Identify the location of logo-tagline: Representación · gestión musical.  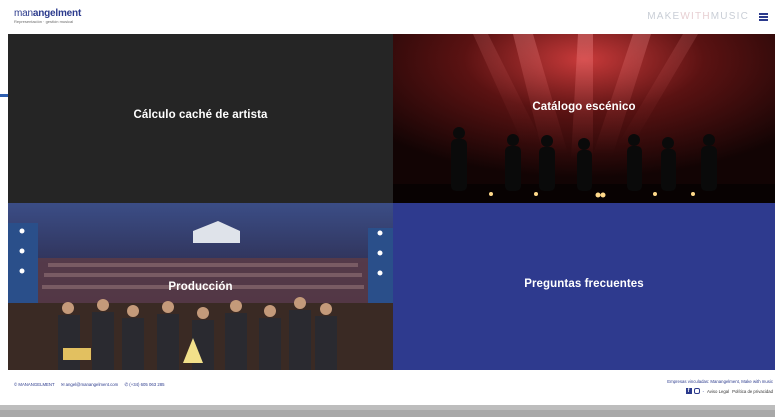
(44, 21).